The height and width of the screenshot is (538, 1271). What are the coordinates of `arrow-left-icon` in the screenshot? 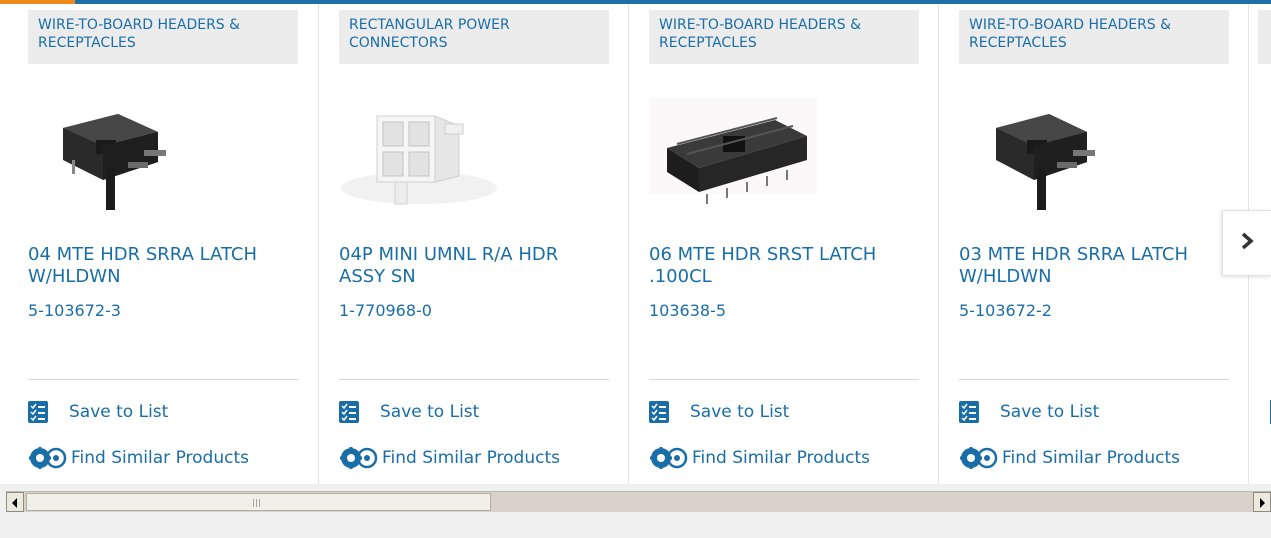 It's located at (15, 502).